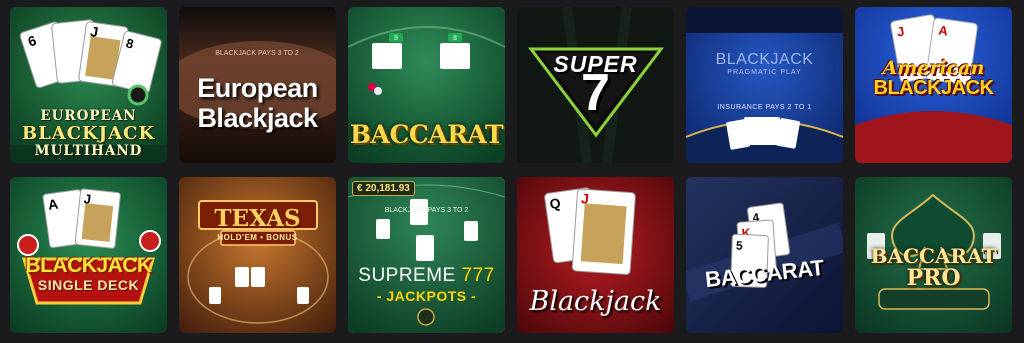 The width and height of the screenshot is (1024, 343). Describe the element at coordinates (764, 255) in the screenshot. I see `game-tile-baccarat-2: 4 K 5 BACCARAT` at that location.